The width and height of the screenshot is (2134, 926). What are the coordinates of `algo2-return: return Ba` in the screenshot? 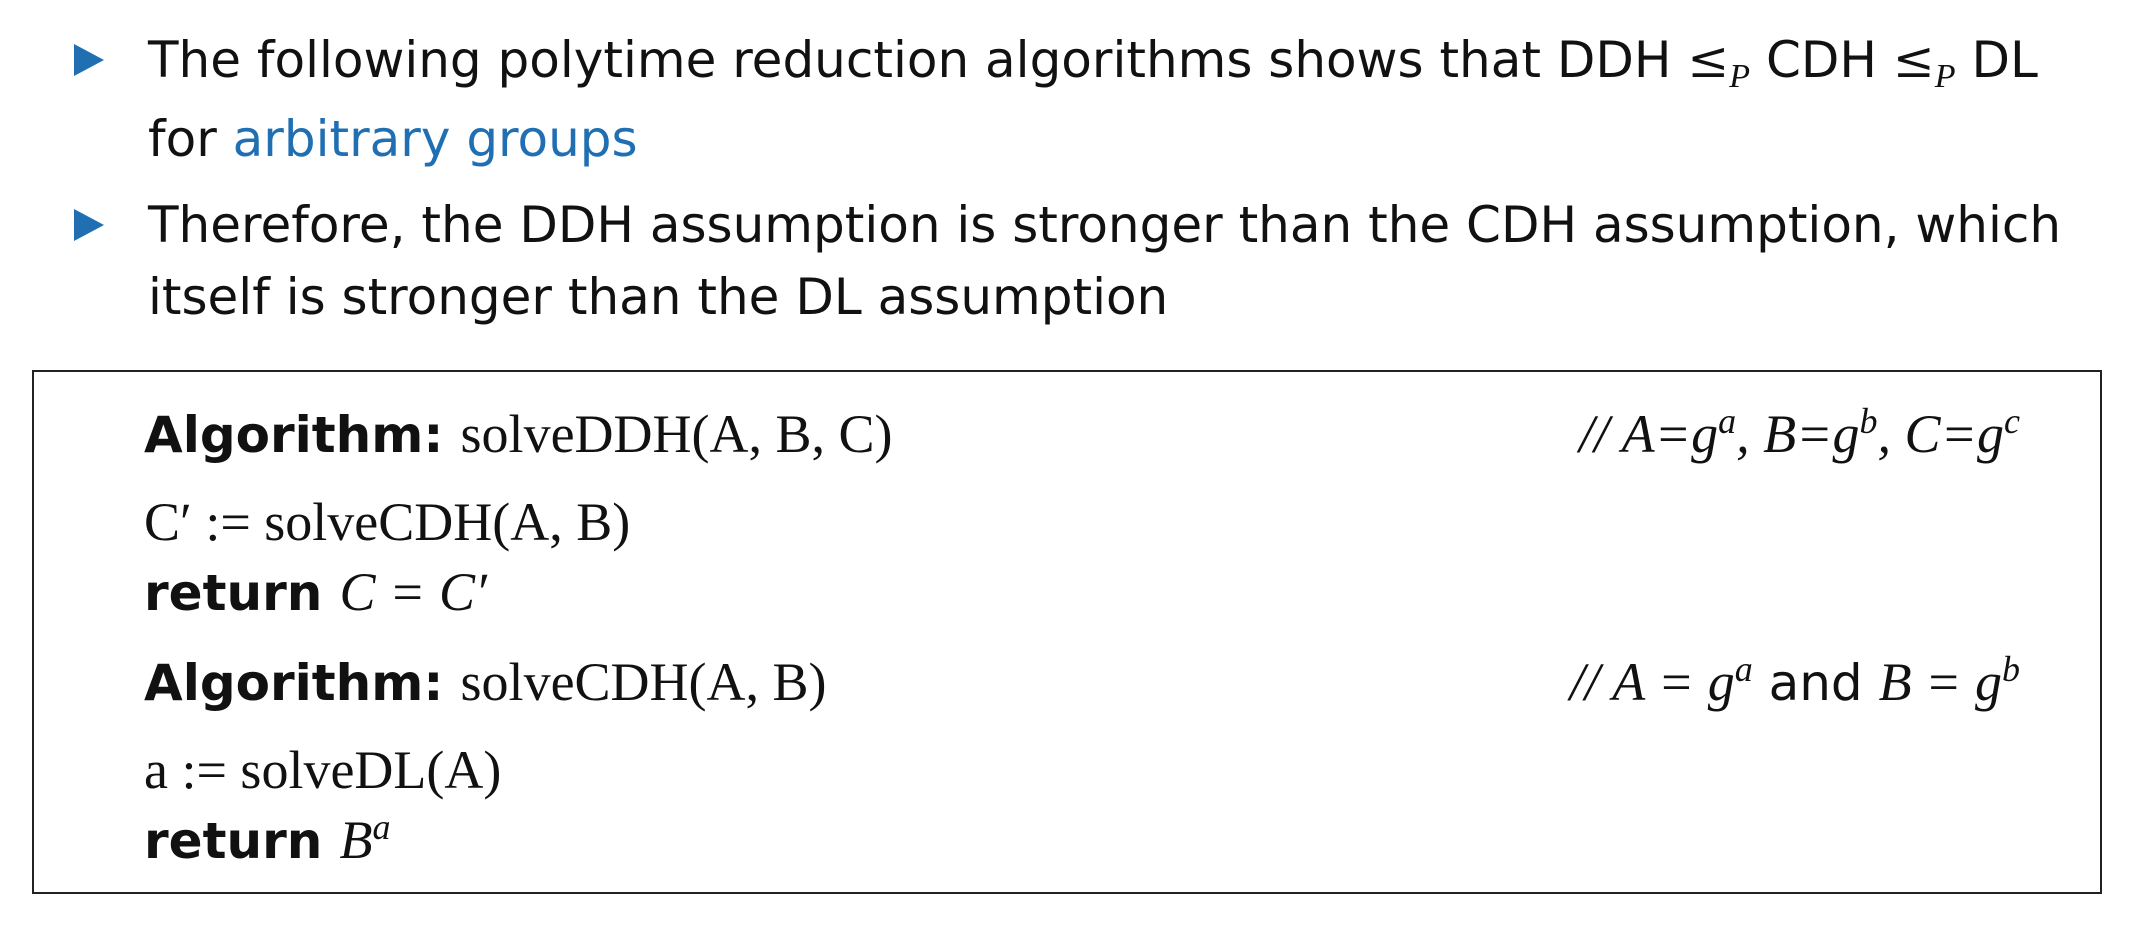 It's located at (1082, 840).